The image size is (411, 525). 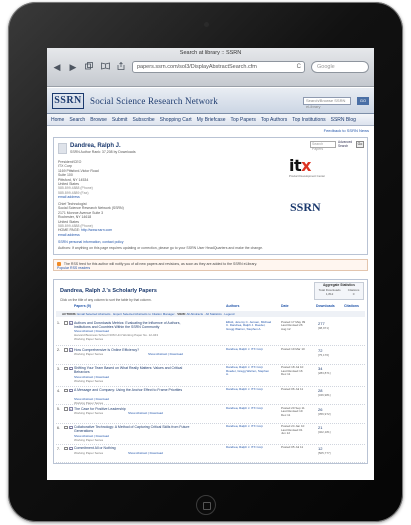 What do you see at coordinates (346, 144) in the screenshot?
I see `advanced-search-link: Advanced Search` at bounding box center [346, 144].